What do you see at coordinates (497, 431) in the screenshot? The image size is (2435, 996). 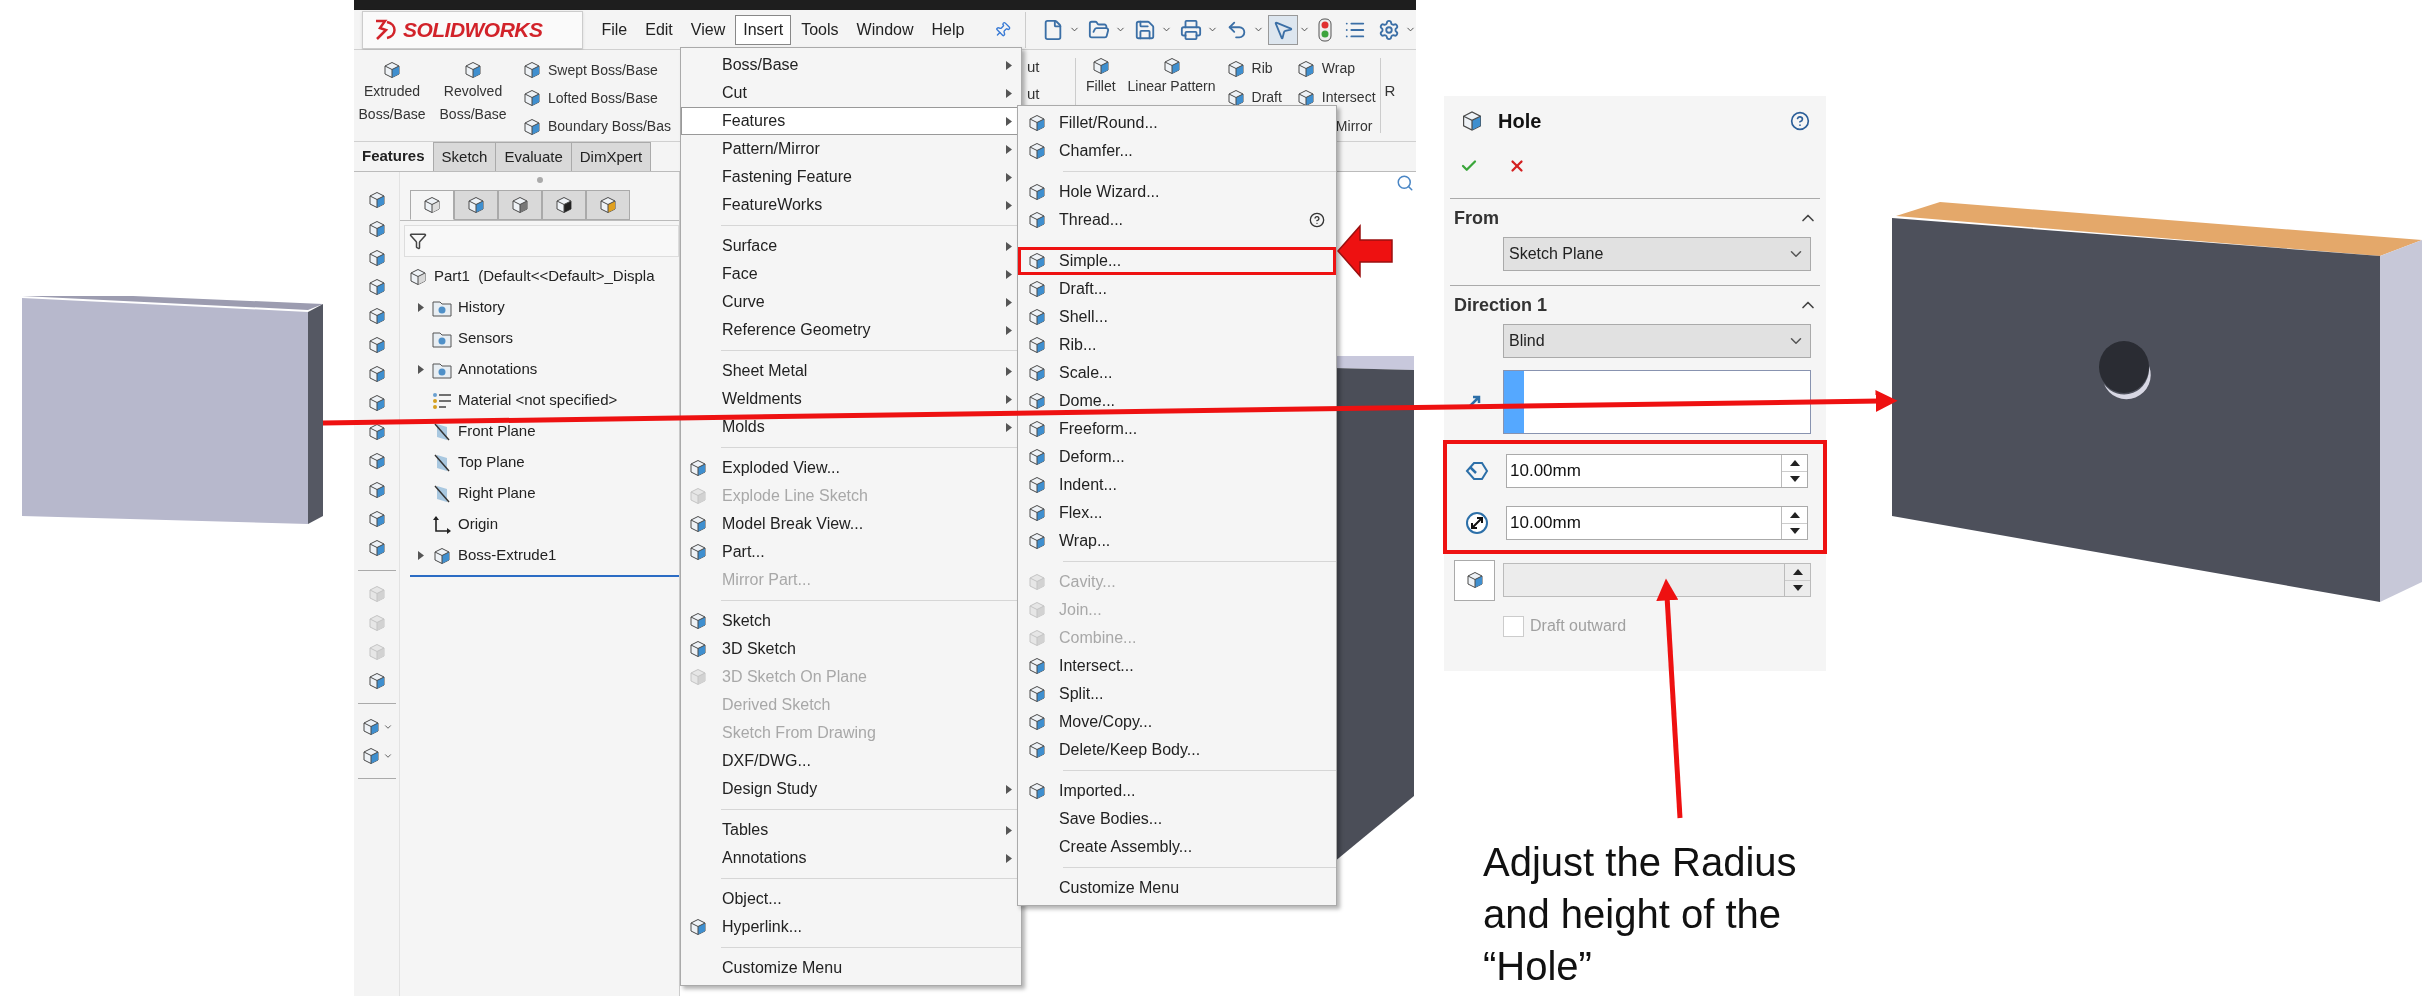 I see `tree-item: Front Plane` at bounding box center [497, 431].